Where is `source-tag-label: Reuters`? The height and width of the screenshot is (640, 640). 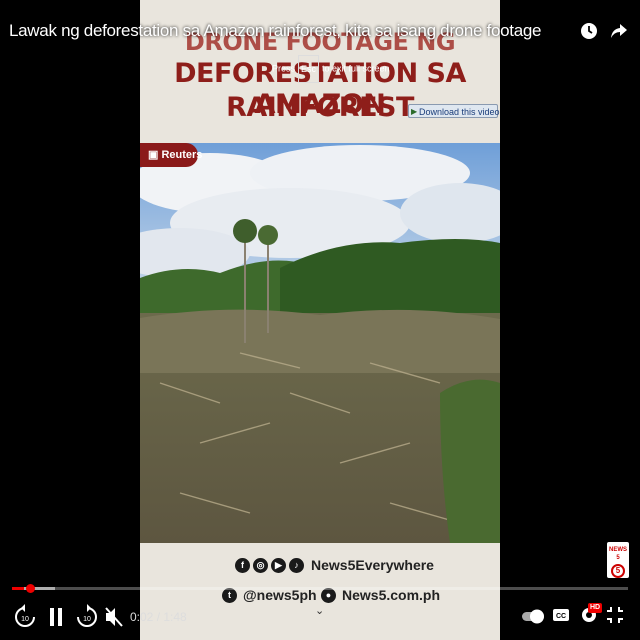
source-tag-label: Reuters is located at coordinates (182, 155).